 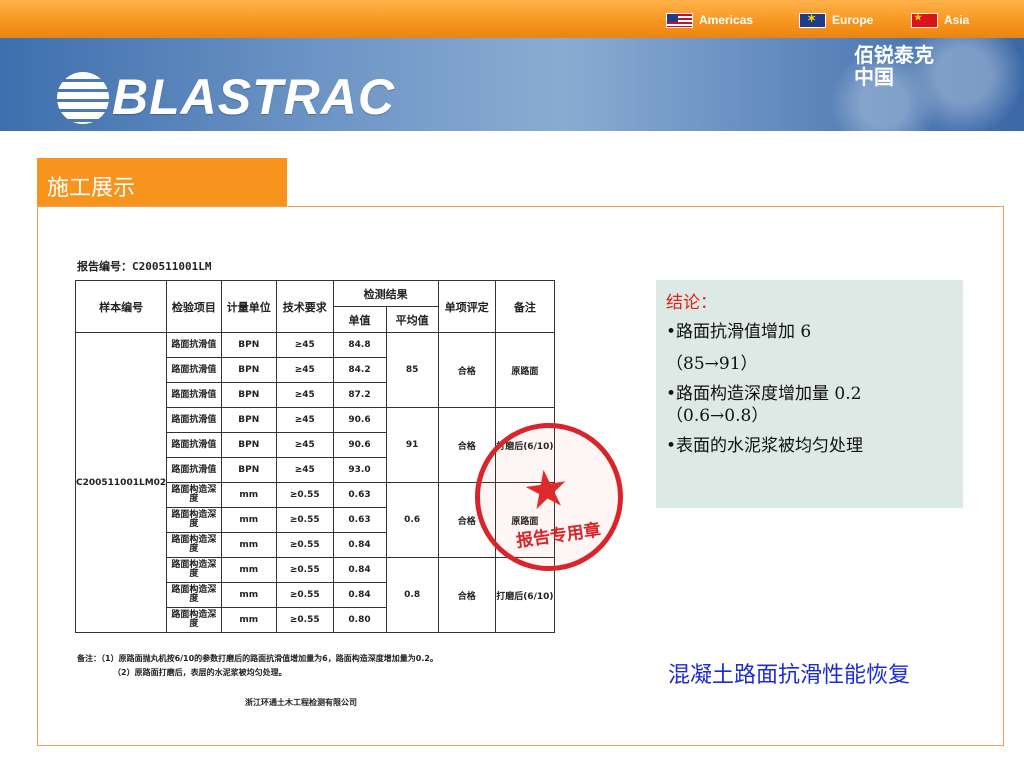 What do you see at coordinates (764, 394) in the screenshot?
I see `conclusion-point-text: •路面构造深度增加量 0.2` at bounding box center [764, 394].